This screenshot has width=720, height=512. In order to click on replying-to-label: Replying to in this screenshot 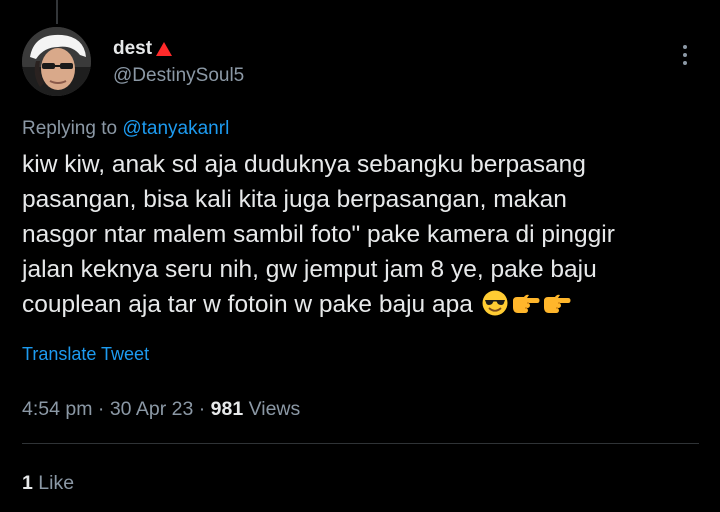, I will do `click(72, 128)`.